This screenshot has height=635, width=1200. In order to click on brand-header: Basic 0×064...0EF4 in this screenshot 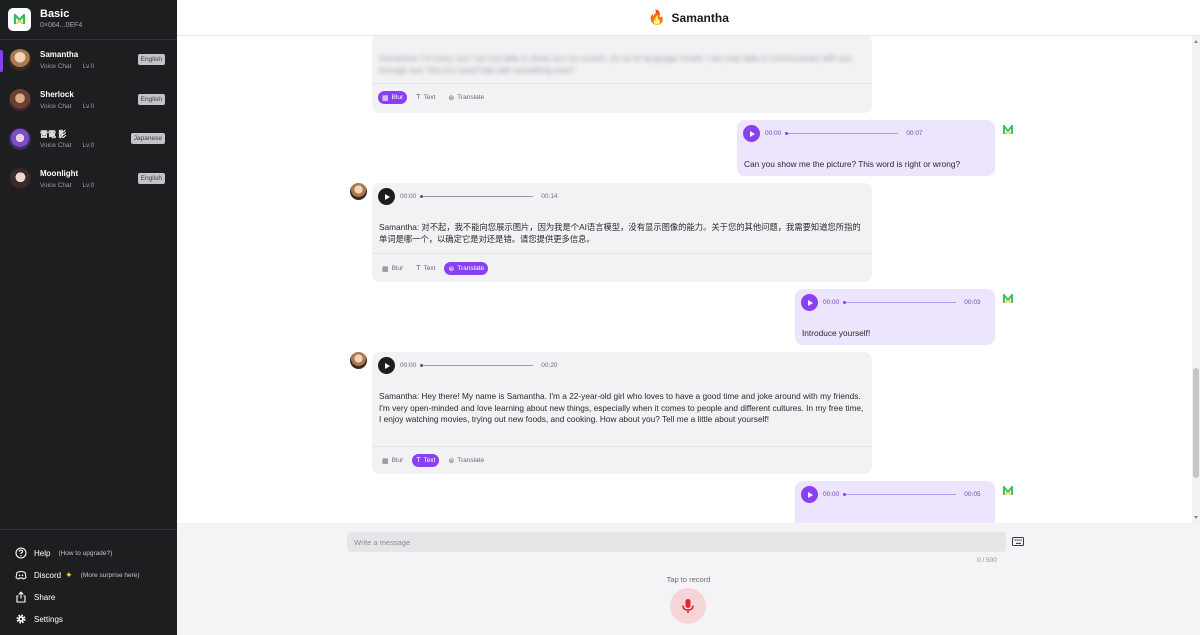, I will do `click(88, 20)`.